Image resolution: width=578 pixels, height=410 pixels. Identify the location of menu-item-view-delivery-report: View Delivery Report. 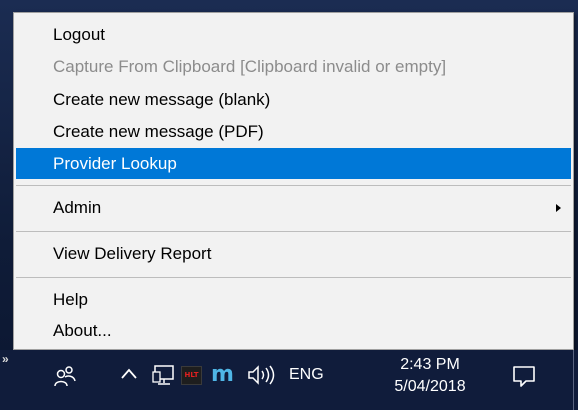
(293, 254).